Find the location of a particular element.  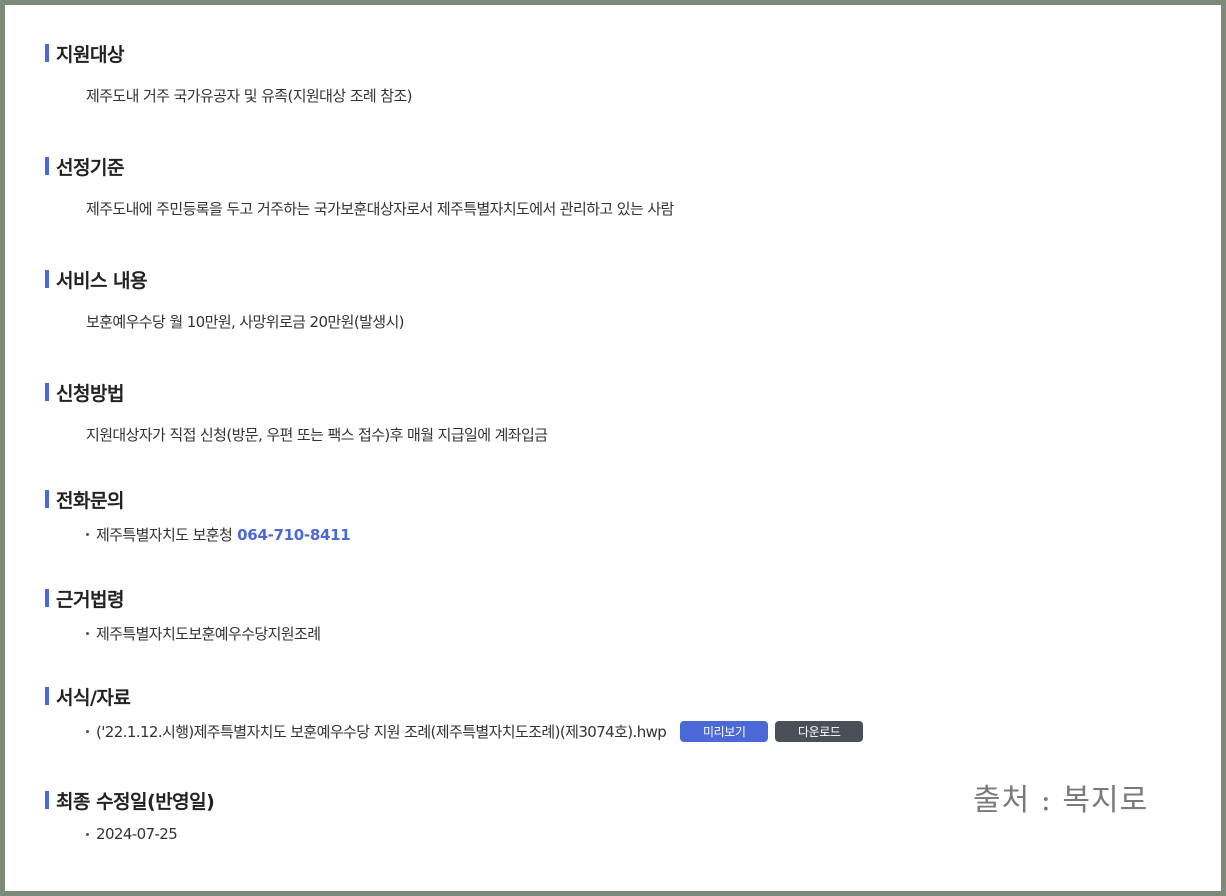

section-title: 지원대상 is located at coordinates (90, 54).